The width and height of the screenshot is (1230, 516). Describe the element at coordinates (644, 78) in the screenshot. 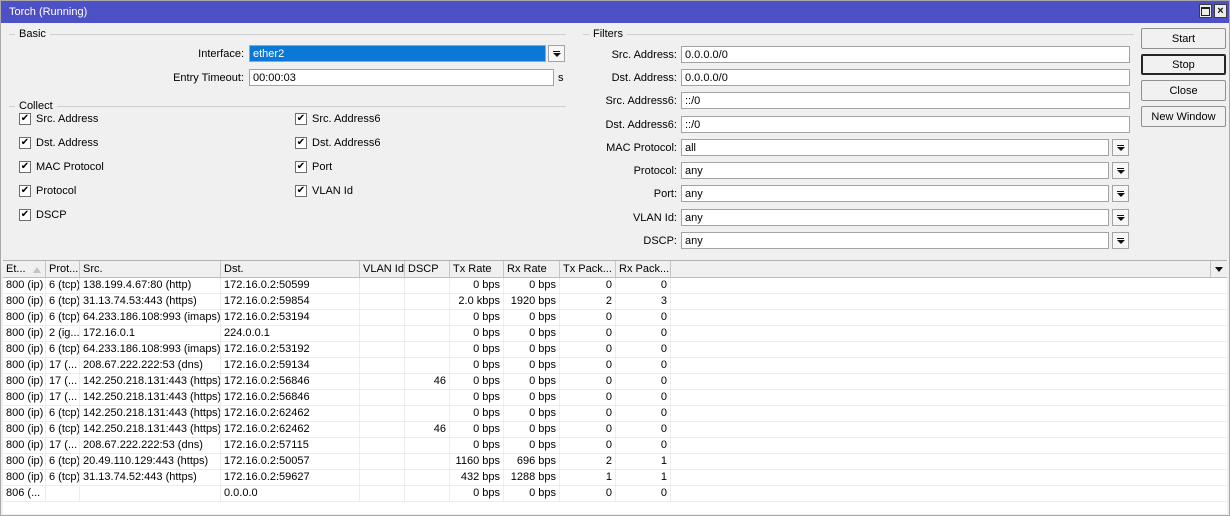

I see `filter-label-dst-address: Dst. Address:` at that location.